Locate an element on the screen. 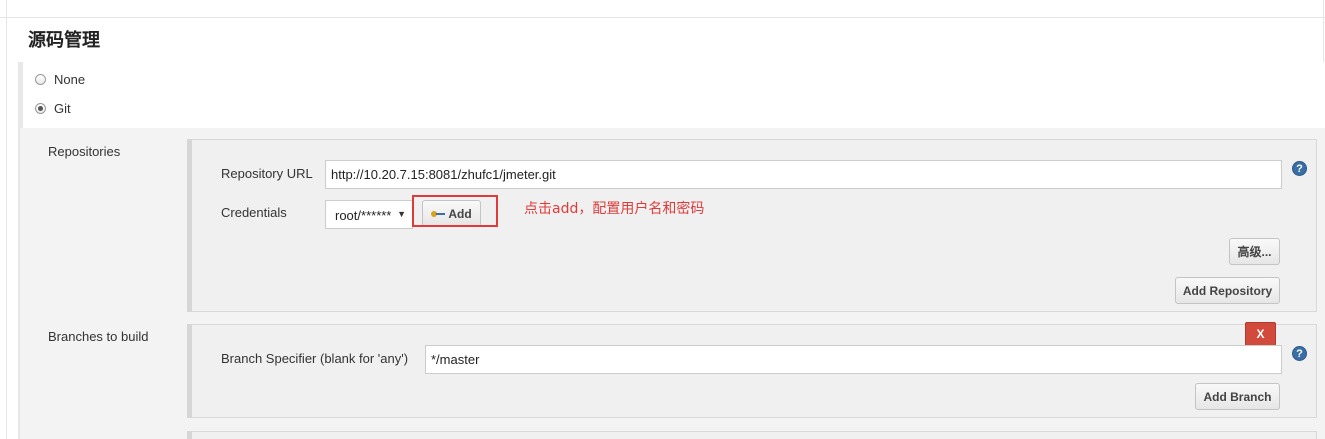 The height and width of the screenshot is (439, 1325). add-repository-button: Add Repository is located at coordinates (1227, 290).